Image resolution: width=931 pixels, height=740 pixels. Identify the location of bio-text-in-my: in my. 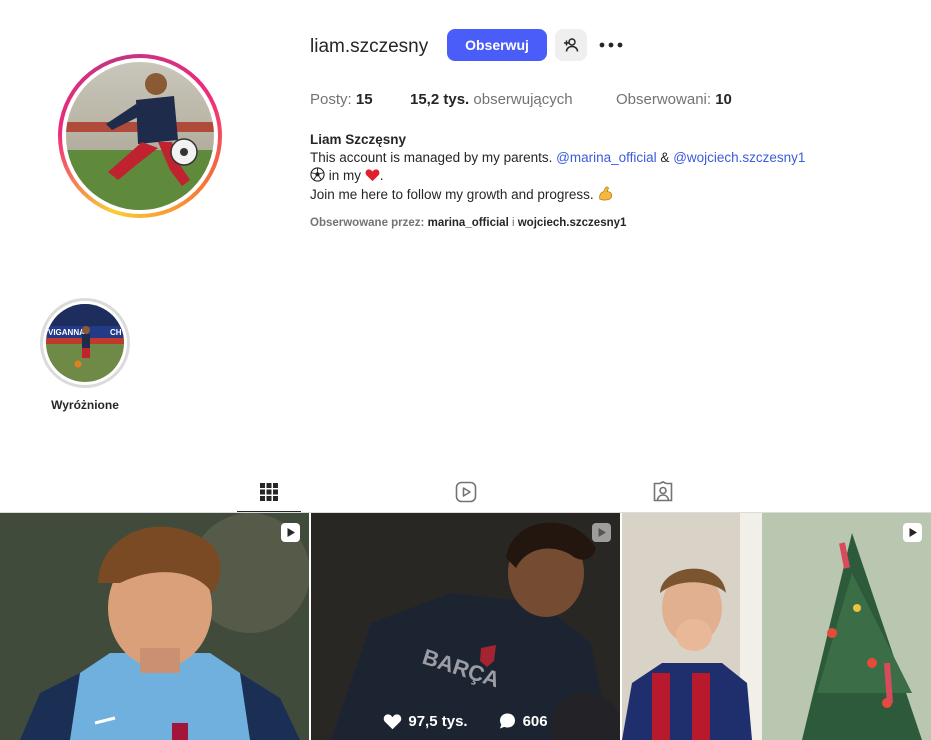
(345, 175).